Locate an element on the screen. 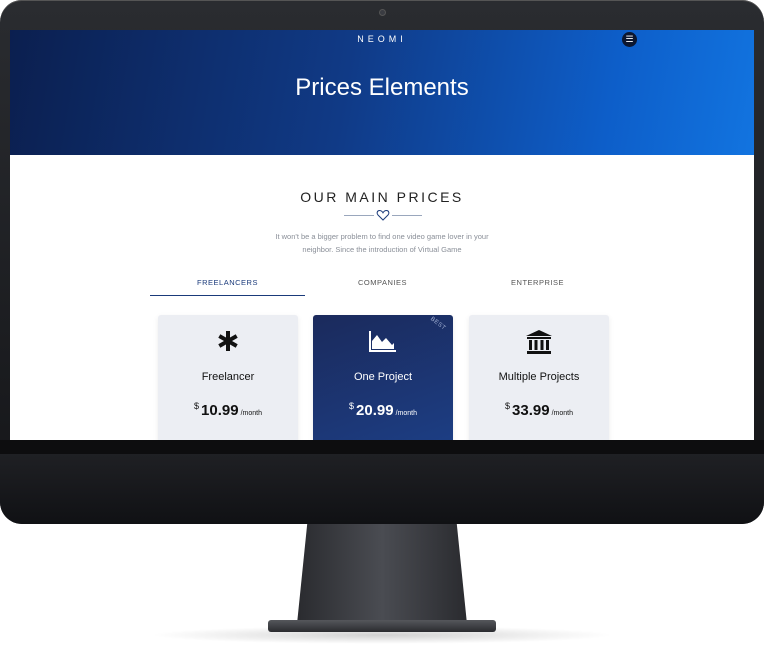  plan-price: $33.99/month is located at coordinates (539, 410).